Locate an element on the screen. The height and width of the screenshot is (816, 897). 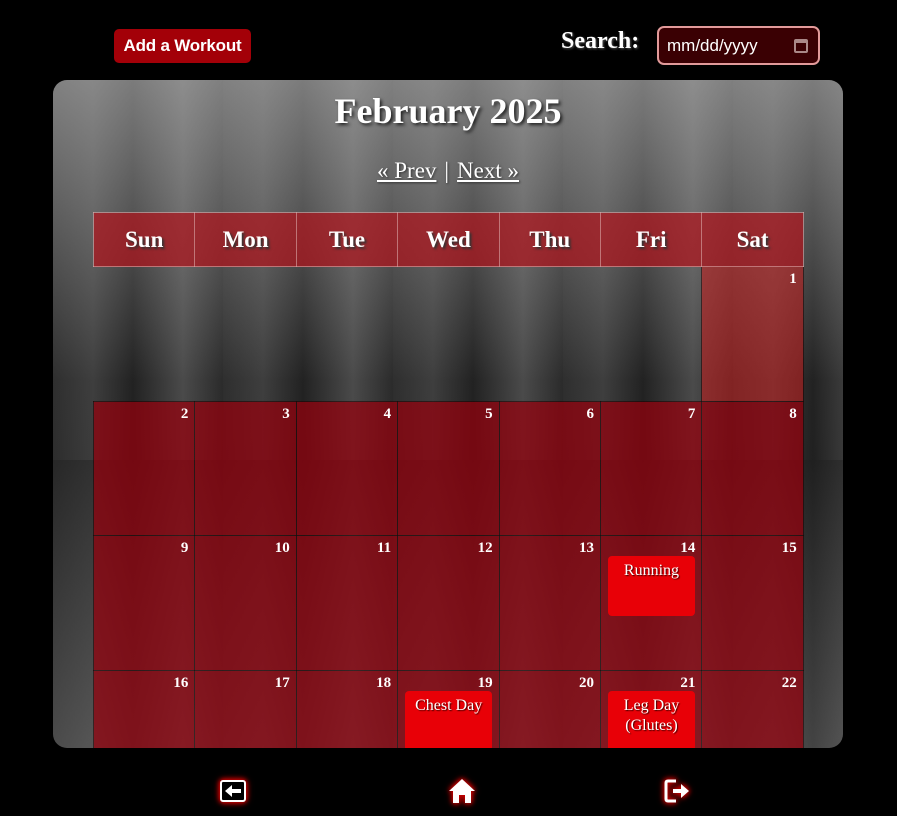
day-number: 17 is located at coordinates (282, 682).